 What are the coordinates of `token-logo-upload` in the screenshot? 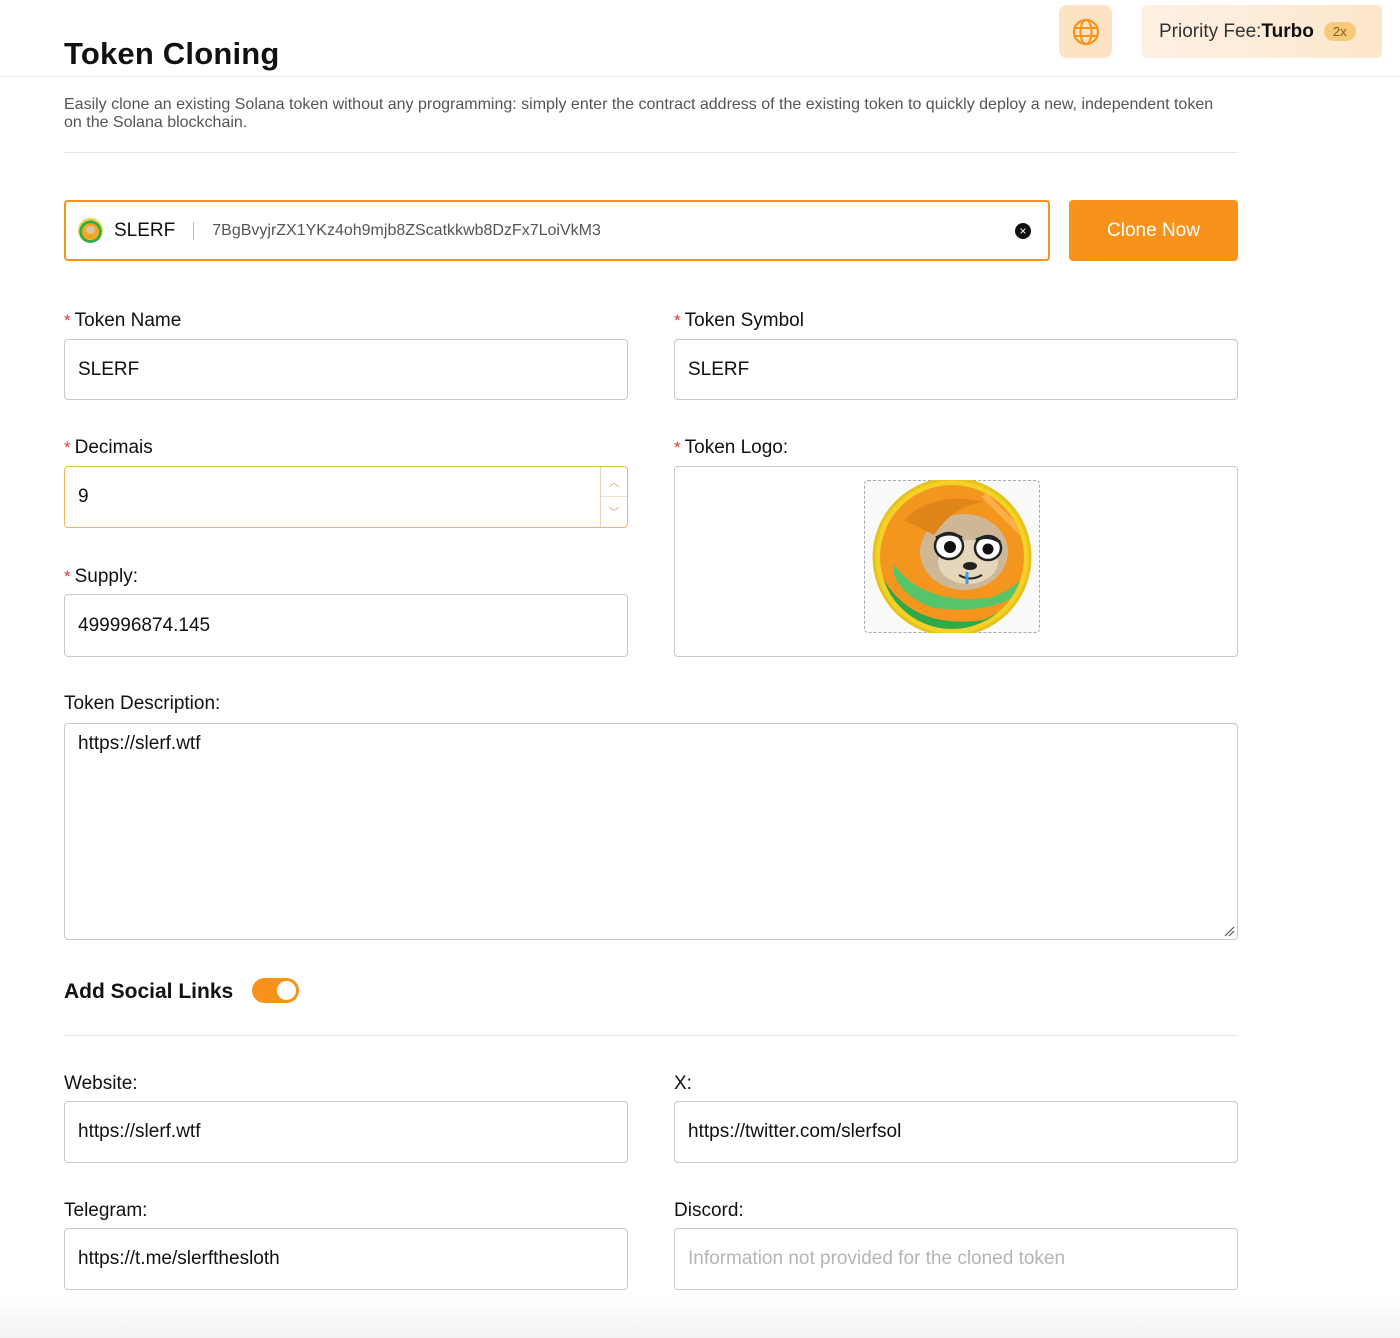 It's located at (952, 556).